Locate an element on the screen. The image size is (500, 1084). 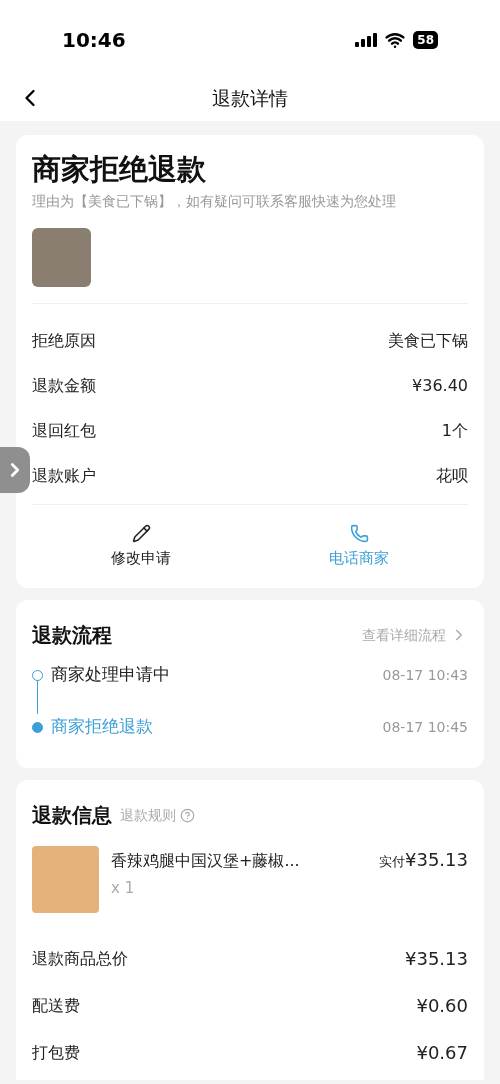
timeline-line is located at coordinates (37, 697).